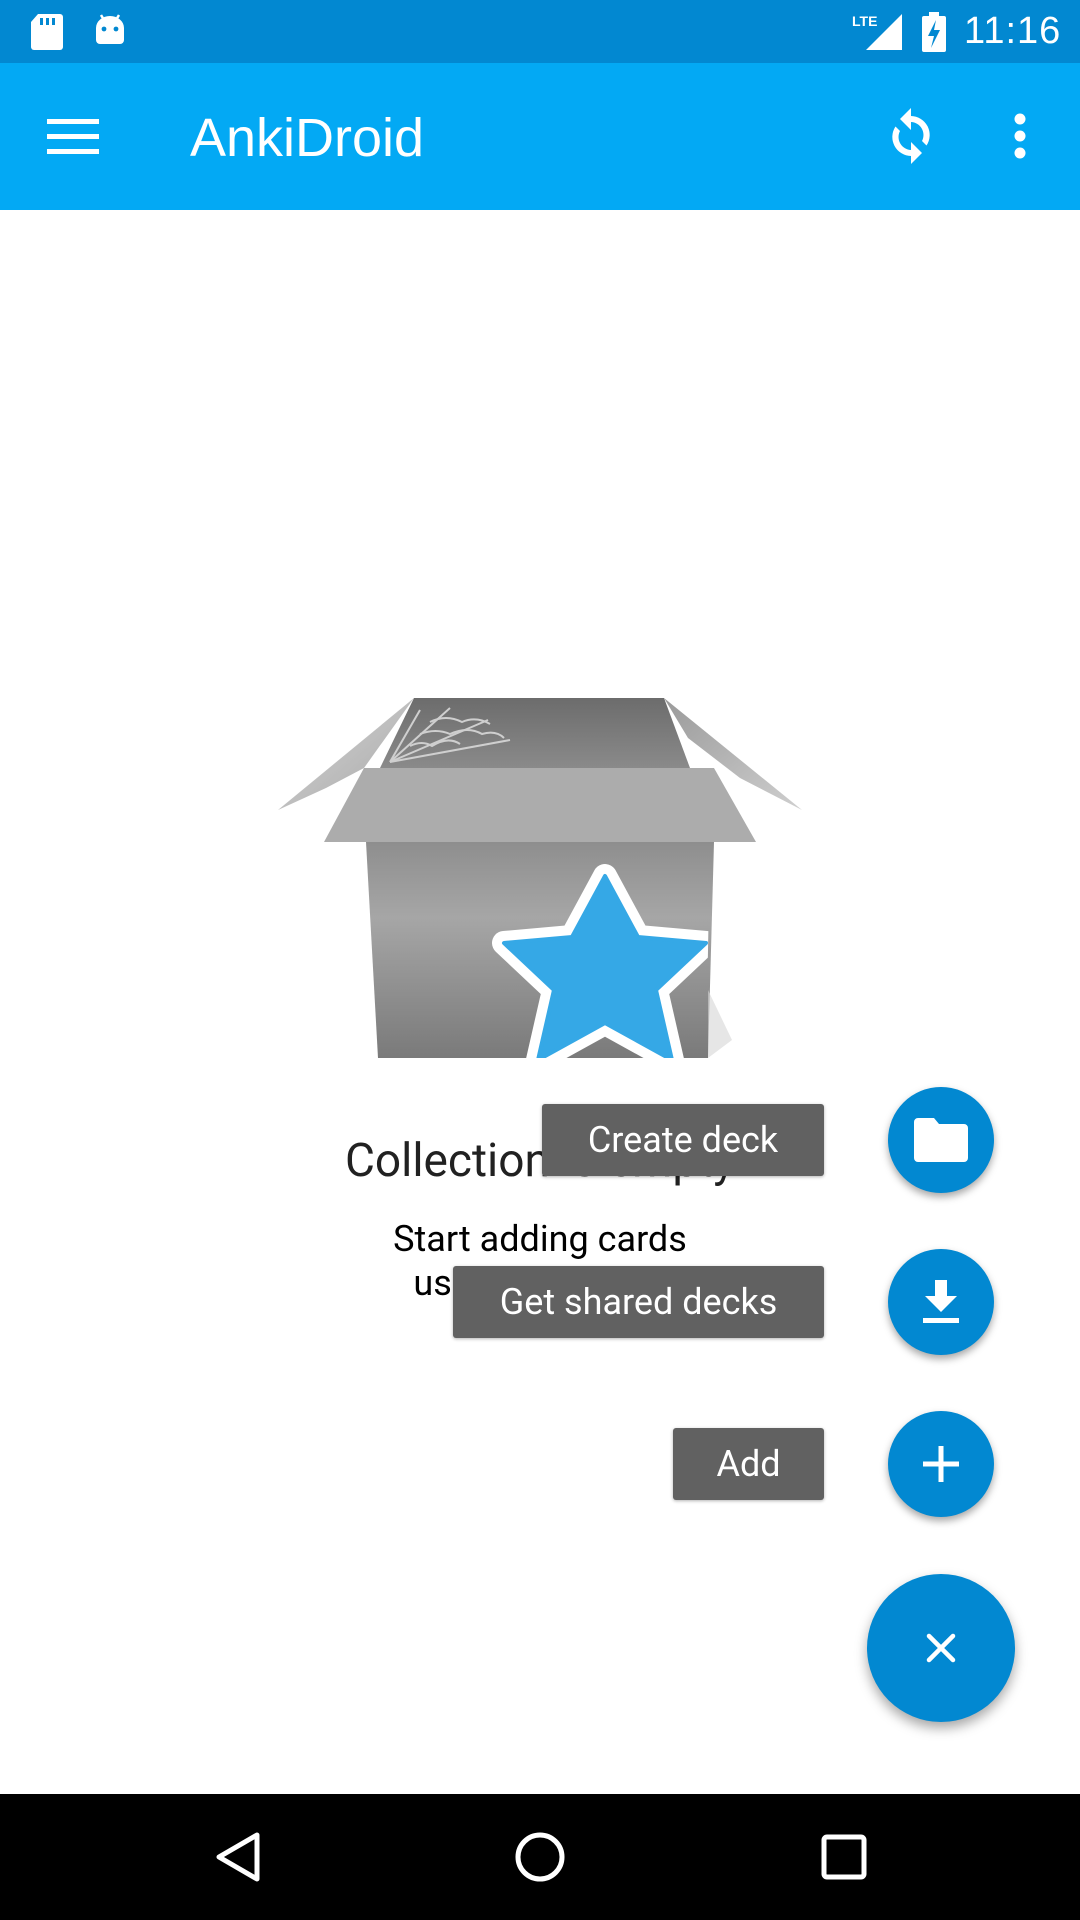 This screenshot has width=1080, height=1920. I want to click on create-deck-button, so click(941, 1140).